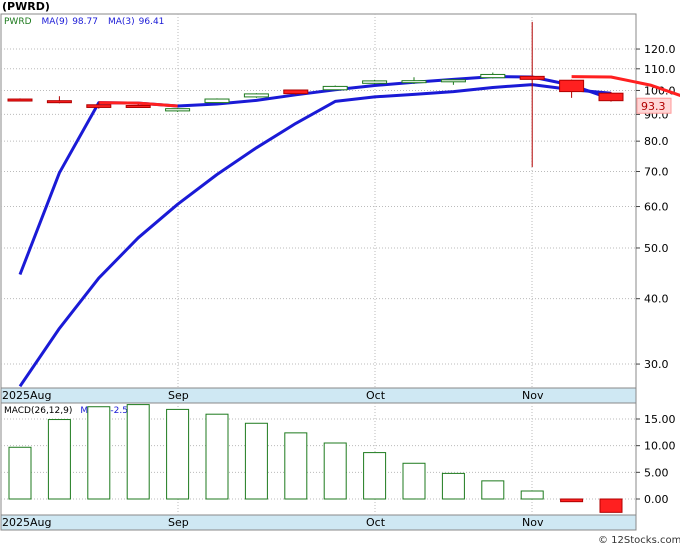 The height and width of the screenshot is (550, 680). What do you see at coordinates (660, 69) in the screenshot?
I see `price-ytick-label: 110.0` at bounding box center [660, 69].